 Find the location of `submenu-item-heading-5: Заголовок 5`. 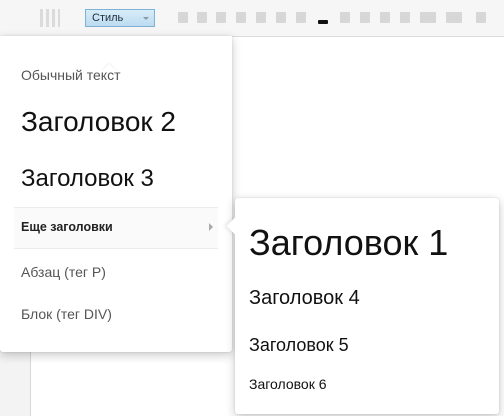

submenu-item-heading-5: Заголовок 5 is located at coordinates (299, 345).